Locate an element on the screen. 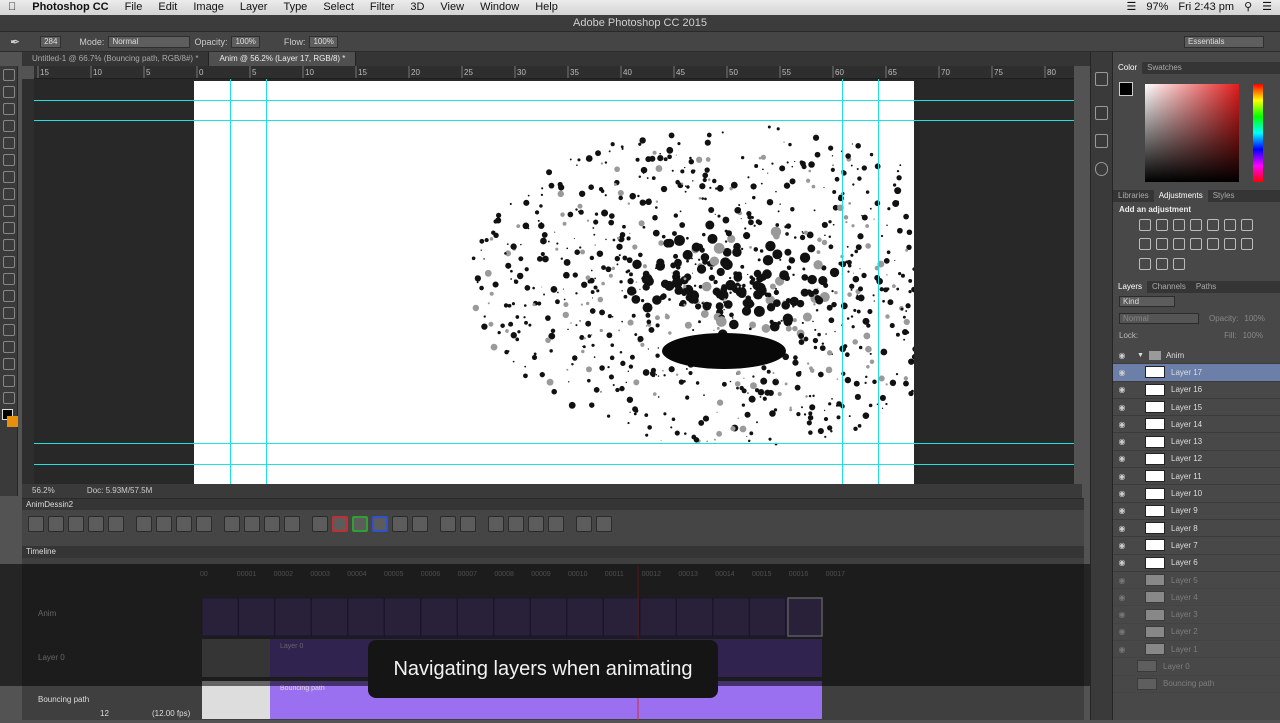  menu-filter: Filter is located at coordinates (382, 7).